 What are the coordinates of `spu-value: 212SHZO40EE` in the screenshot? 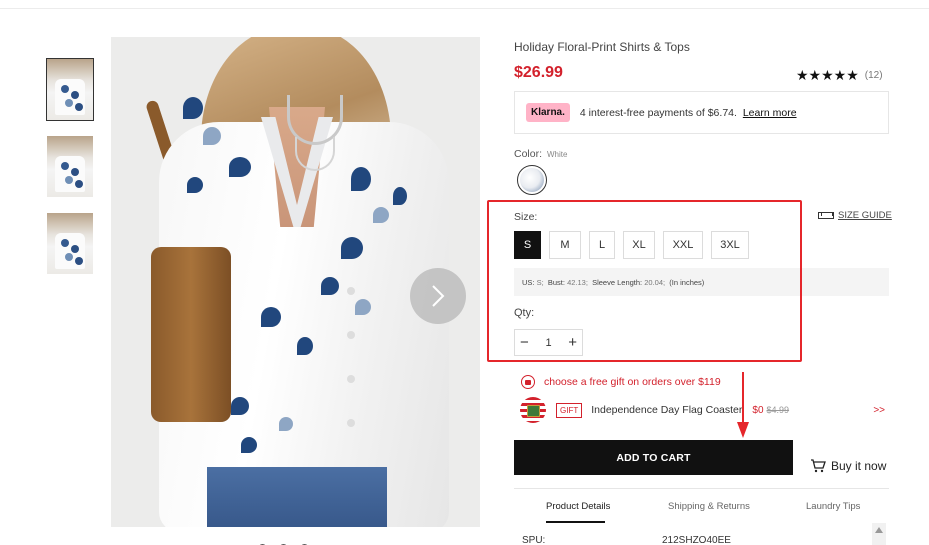 It's located at (696, 540).